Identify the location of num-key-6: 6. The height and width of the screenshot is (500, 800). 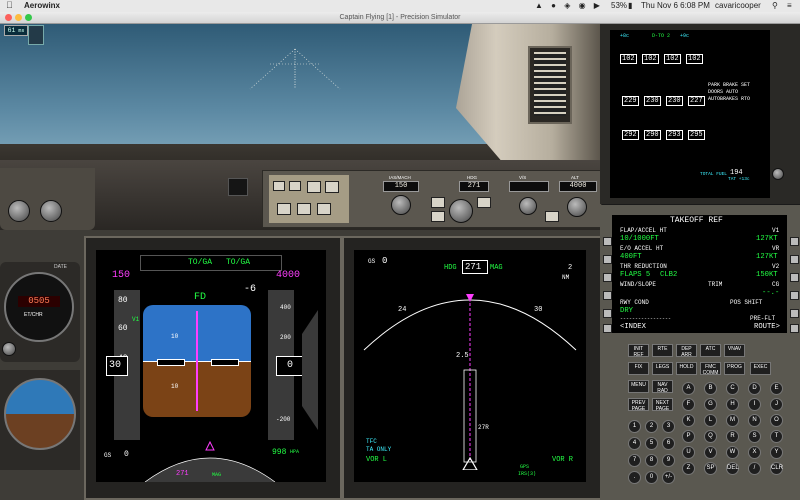
(668, 443).